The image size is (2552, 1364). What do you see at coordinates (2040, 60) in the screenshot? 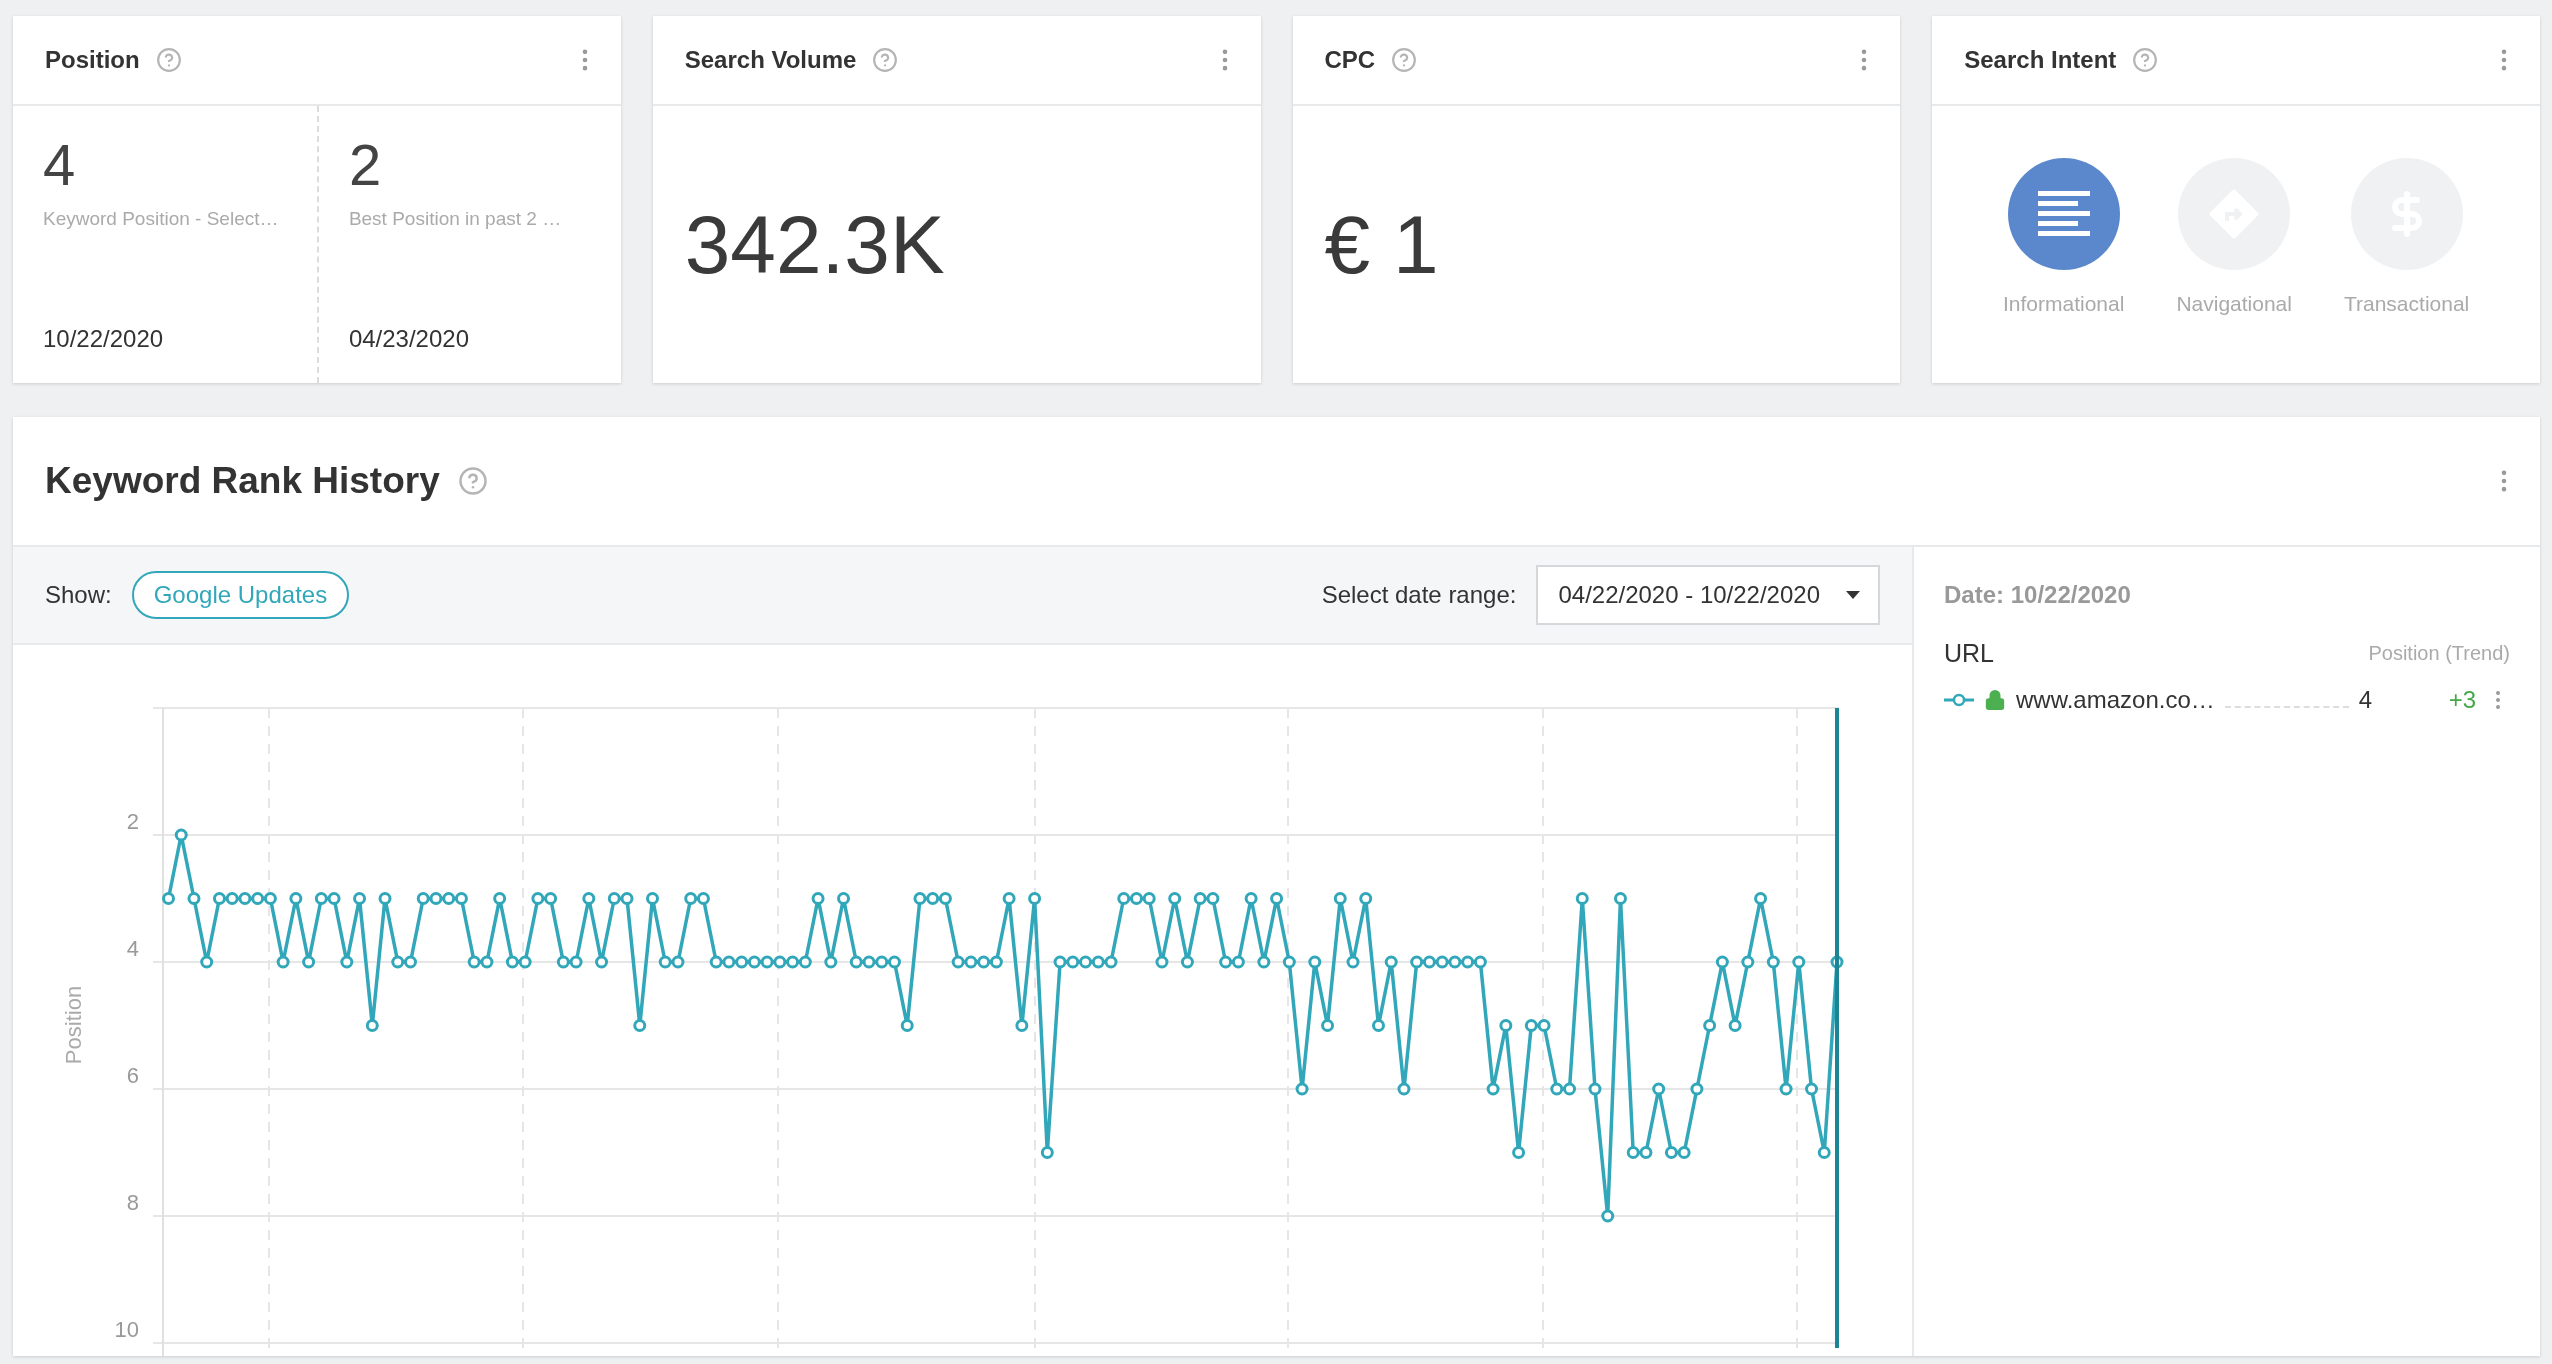
I see `card-title: Search Intent` at bounding box center [2040, 60].